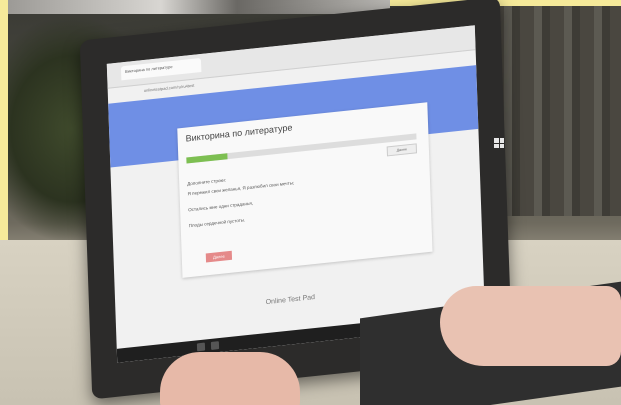 This screenshot has height=405, width=621. Describe the element at coordinates (207, 158) in the screenshot. I see `progress-fill` at that location.